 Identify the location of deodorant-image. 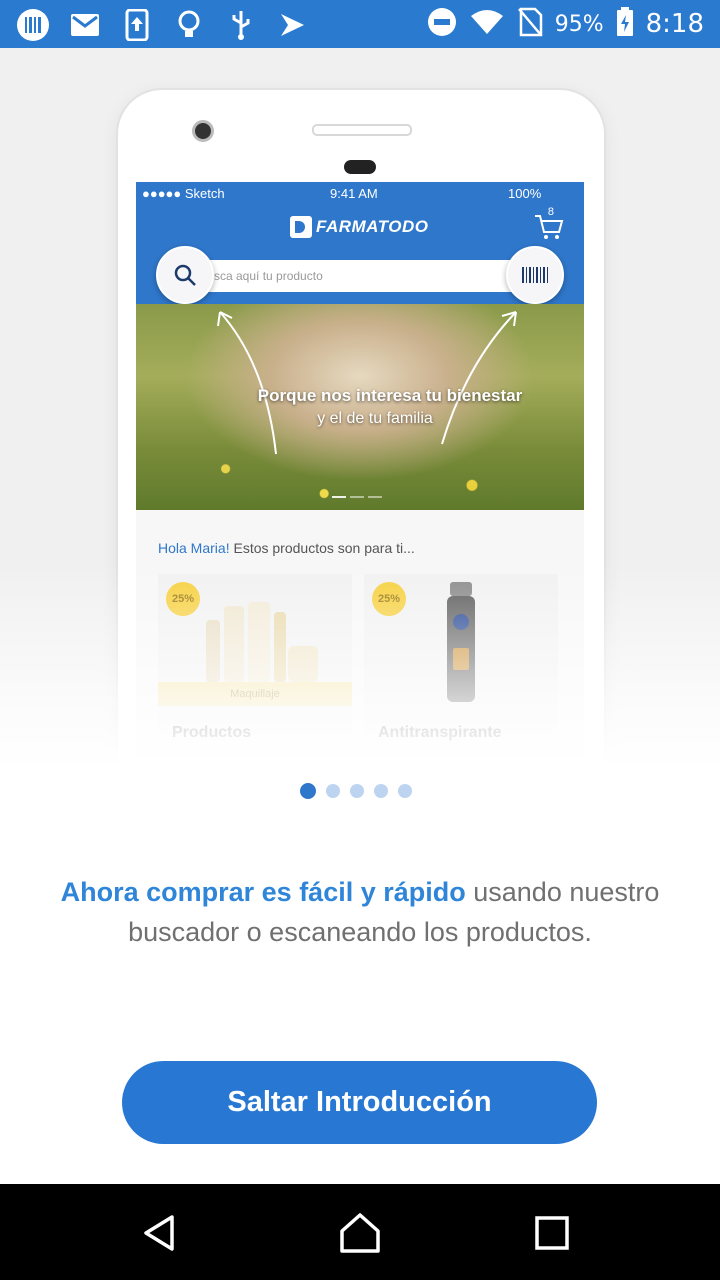
(461, 642).